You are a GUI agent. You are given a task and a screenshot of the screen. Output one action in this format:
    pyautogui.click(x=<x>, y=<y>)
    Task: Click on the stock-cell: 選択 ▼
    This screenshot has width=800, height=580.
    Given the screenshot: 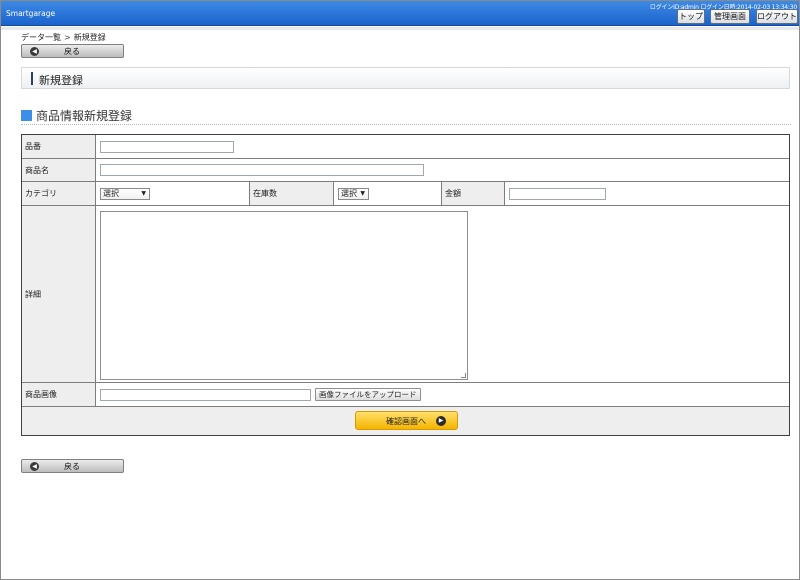 What is the action you would take?
    pyautogui.click(x=388, y=193)
    